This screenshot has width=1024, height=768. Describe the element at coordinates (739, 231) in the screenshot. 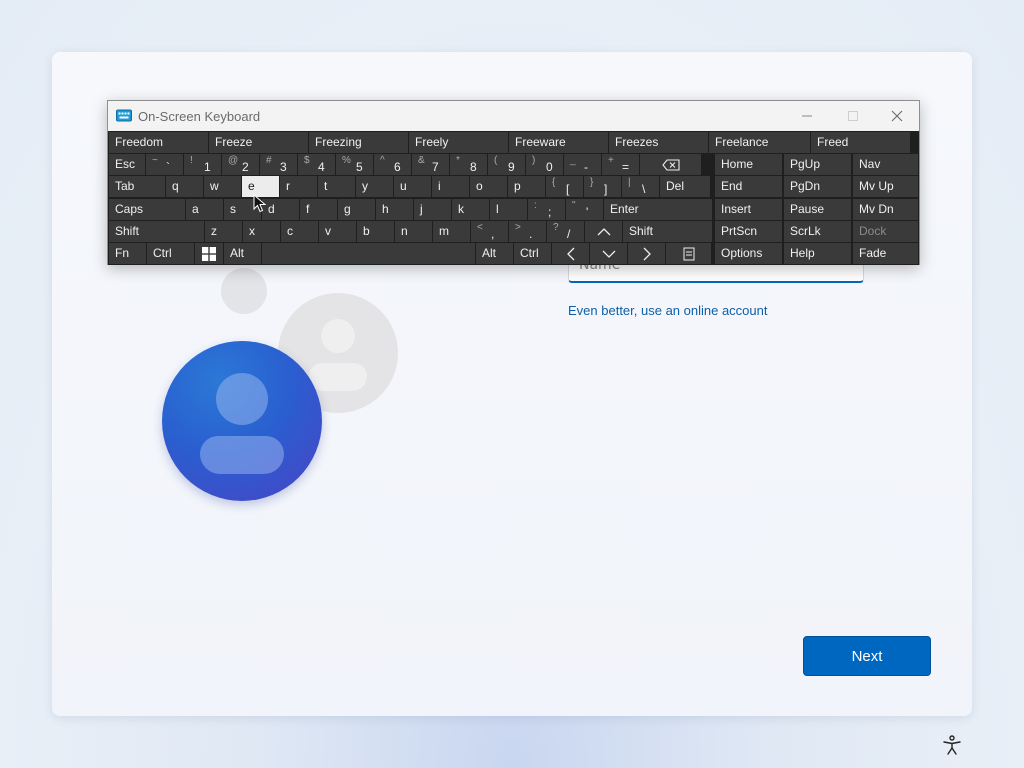

I see `key-label: PrtScn` at that location.